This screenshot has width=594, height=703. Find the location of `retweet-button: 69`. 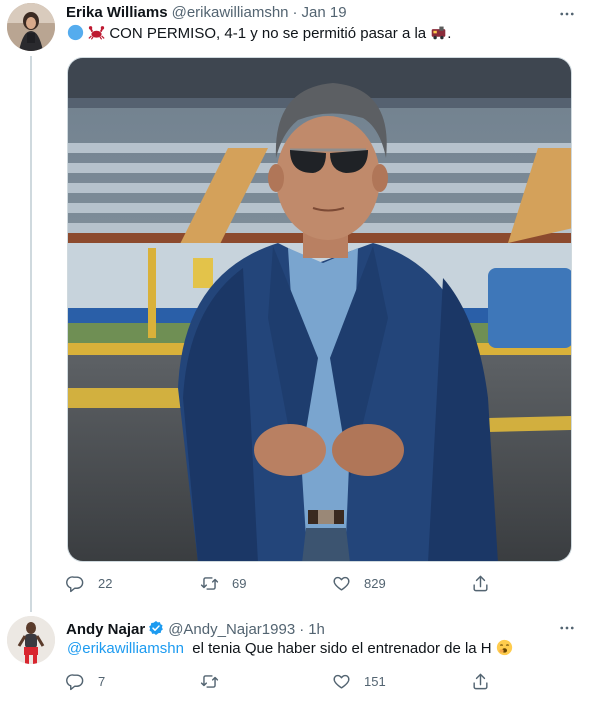

retweet-button: 69 is located at coordinates (223, 583).